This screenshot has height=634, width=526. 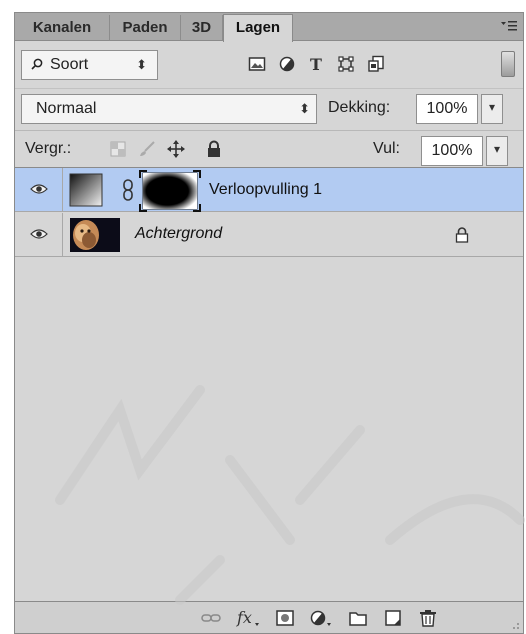 I want to click on svg-text: T, so click(x=316, y=64).